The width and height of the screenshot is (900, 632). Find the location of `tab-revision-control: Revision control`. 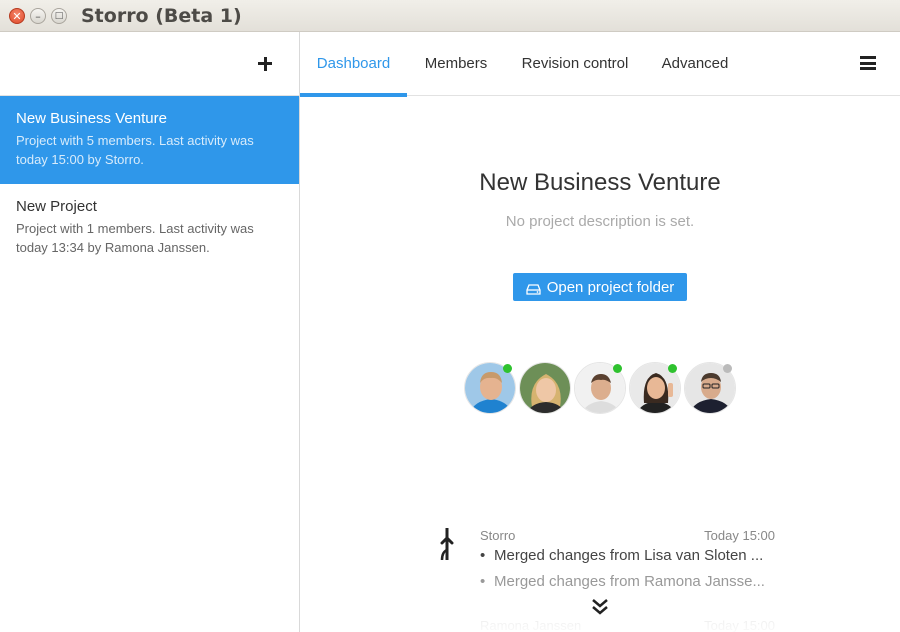

tab-revision-control: Revision control is located at coordinates (575, 64).